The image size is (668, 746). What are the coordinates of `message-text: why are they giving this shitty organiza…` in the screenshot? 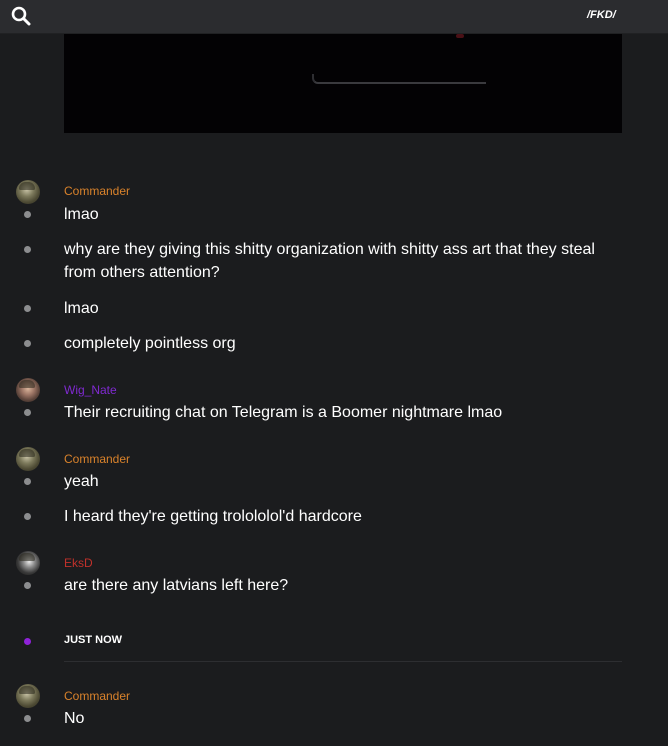 It's located at (329, 261).